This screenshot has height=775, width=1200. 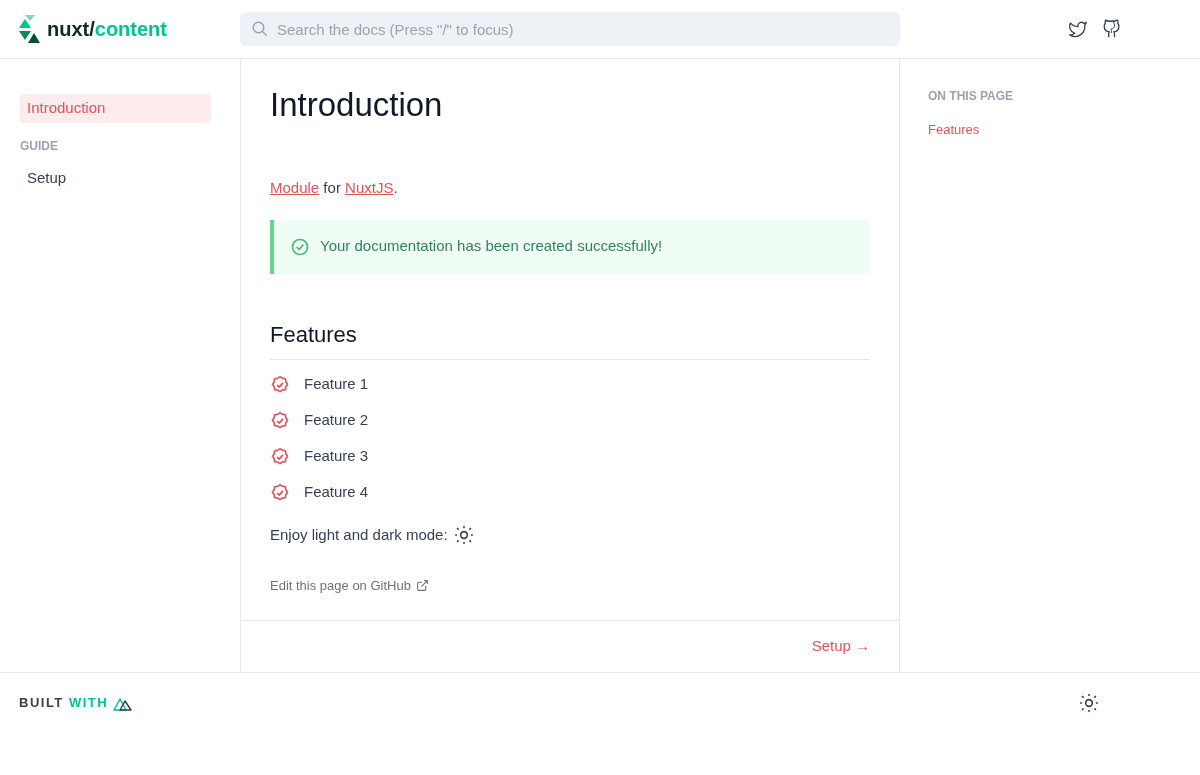 What do you see at coordinates (336, 456) in the screenshot?
I see `feature-text: Feature 3` at bounding box center [336, 456].